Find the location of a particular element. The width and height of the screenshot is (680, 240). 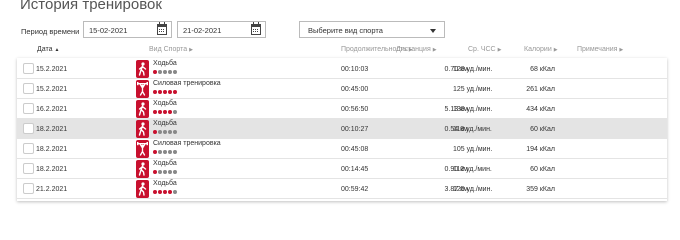

cell-calories: 68 кКал is located at coordinates (542, 69).